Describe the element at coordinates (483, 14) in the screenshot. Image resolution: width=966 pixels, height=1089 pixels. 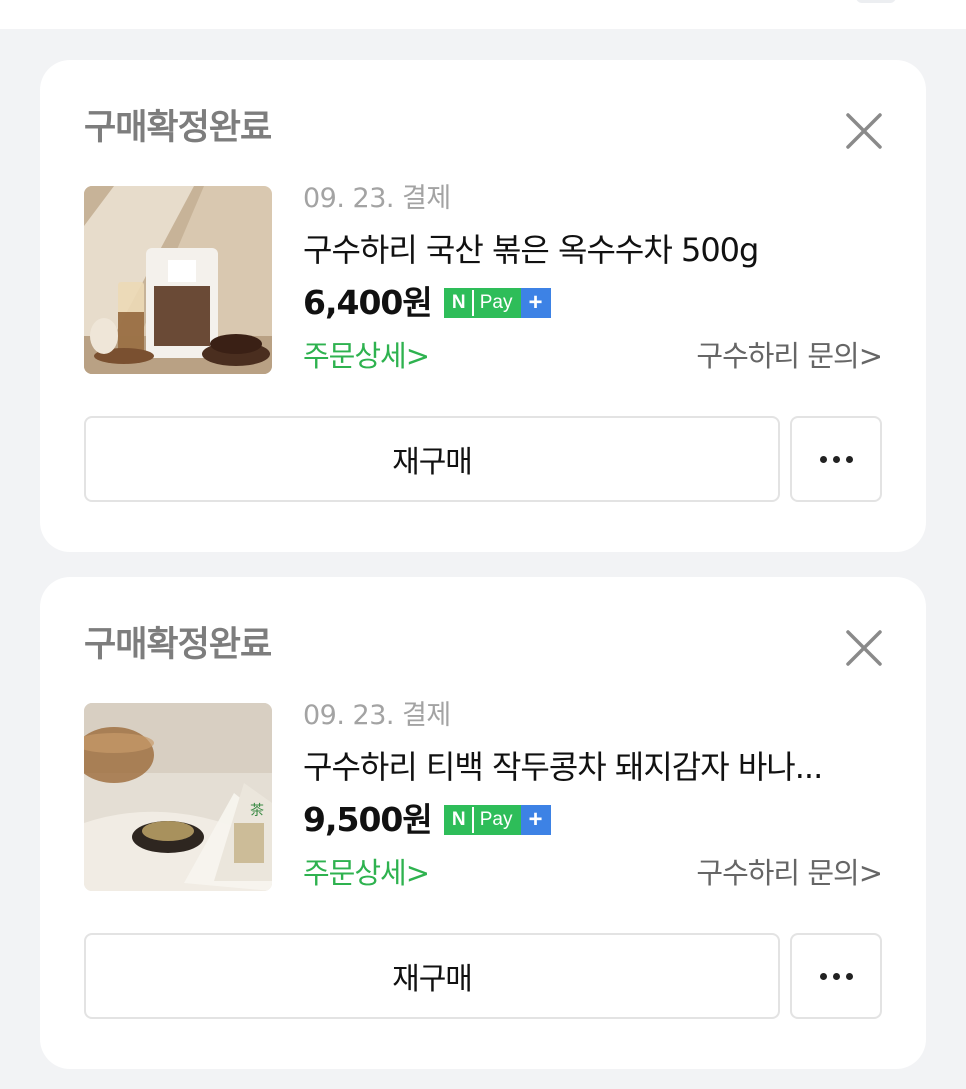
I see `top-header-strip` at that location.